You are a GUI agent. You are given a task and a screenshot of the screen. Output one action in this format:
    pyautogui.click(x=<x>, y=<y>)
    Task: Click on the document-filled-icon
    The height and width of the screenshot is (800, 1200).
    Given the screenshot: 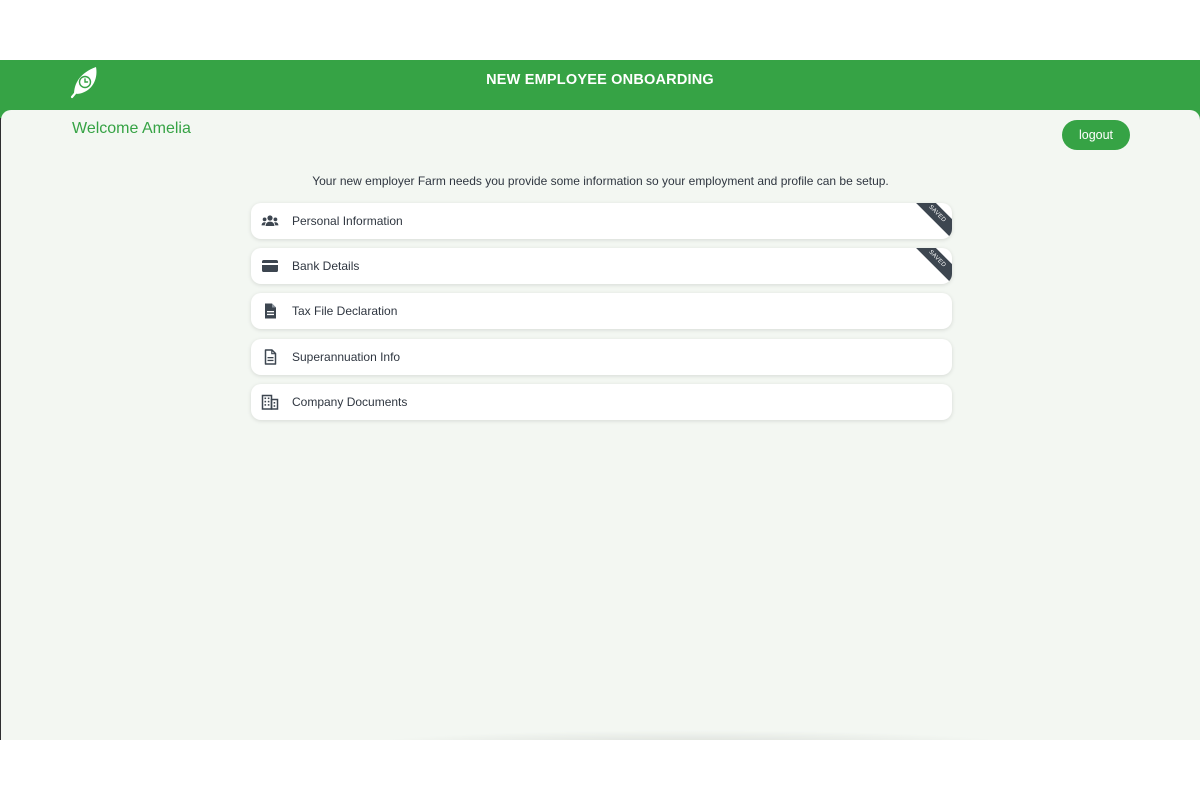 What is the action you would take?
    pyautogui.click(x=270, y=311)
    